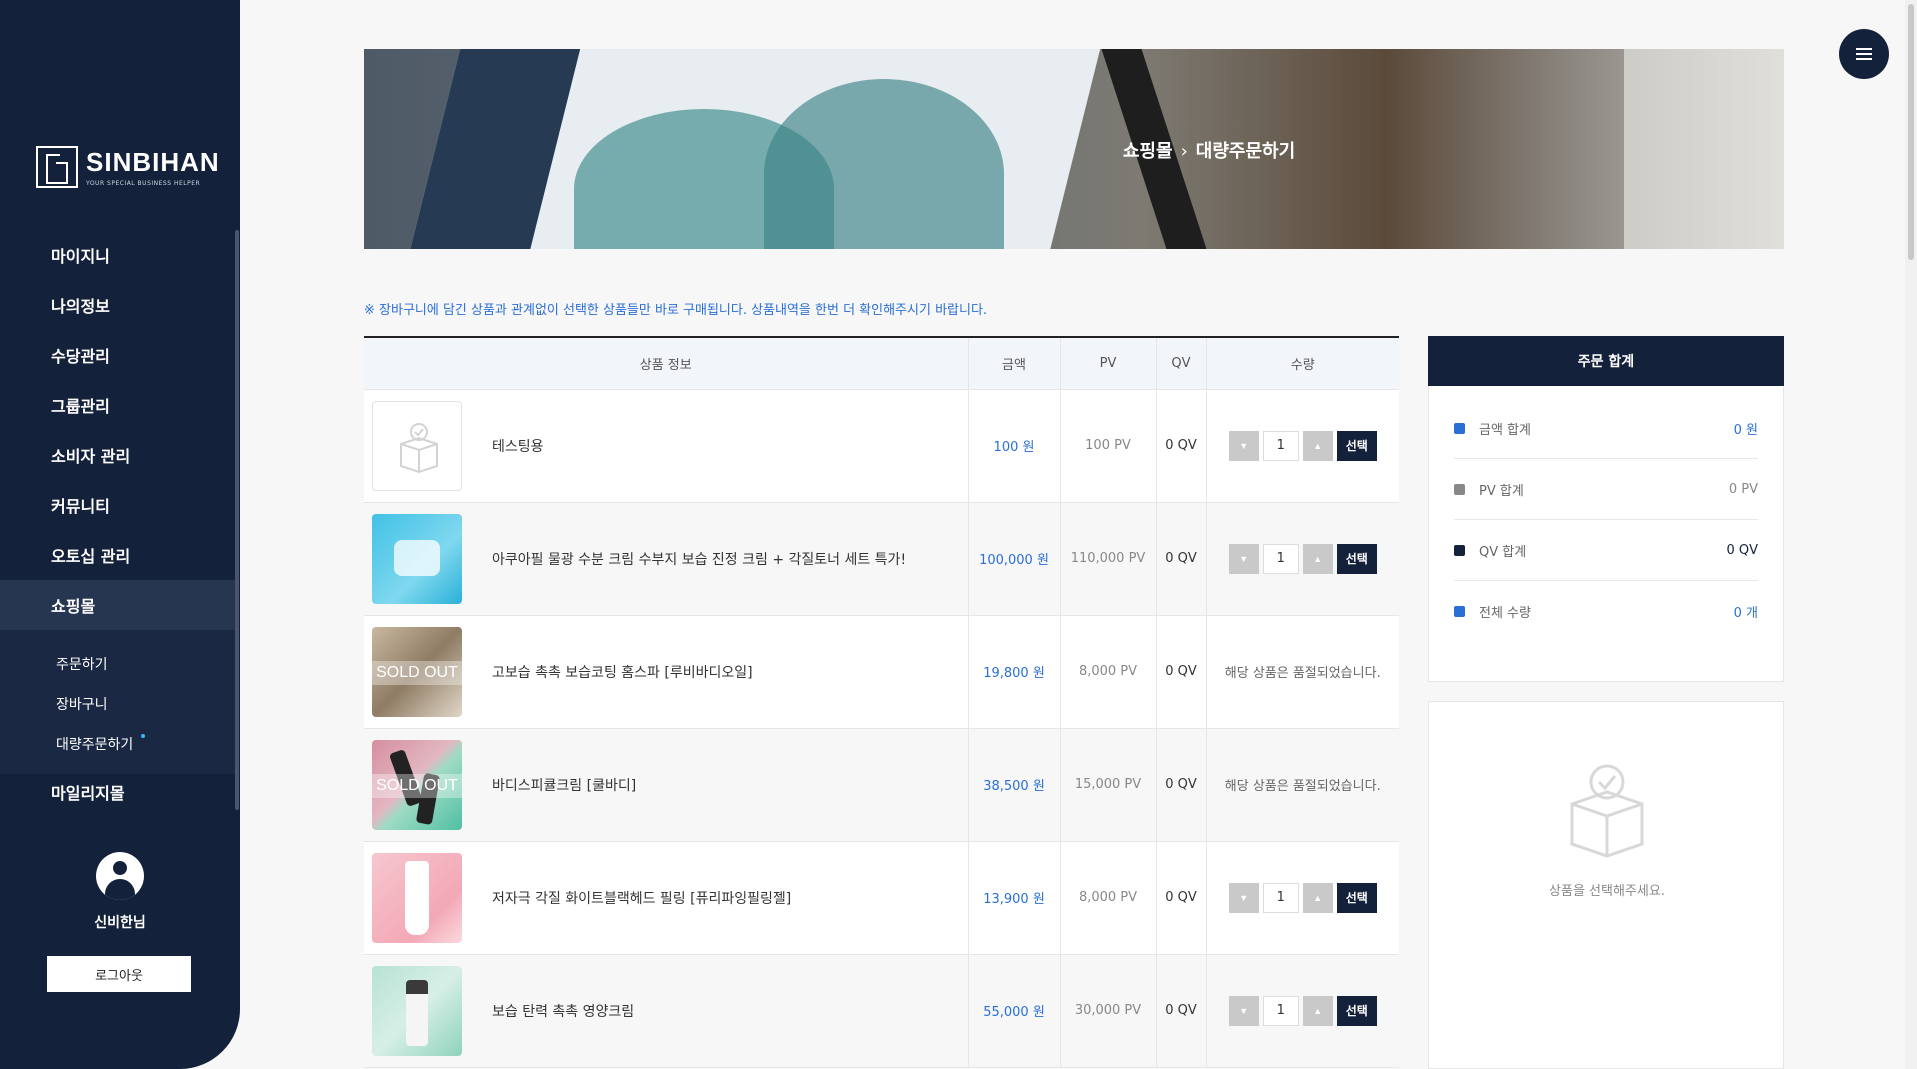 The width and height of the screenshot is (1917, 1069). I want to click on sidebar-scrollbar, so click(237, 520).